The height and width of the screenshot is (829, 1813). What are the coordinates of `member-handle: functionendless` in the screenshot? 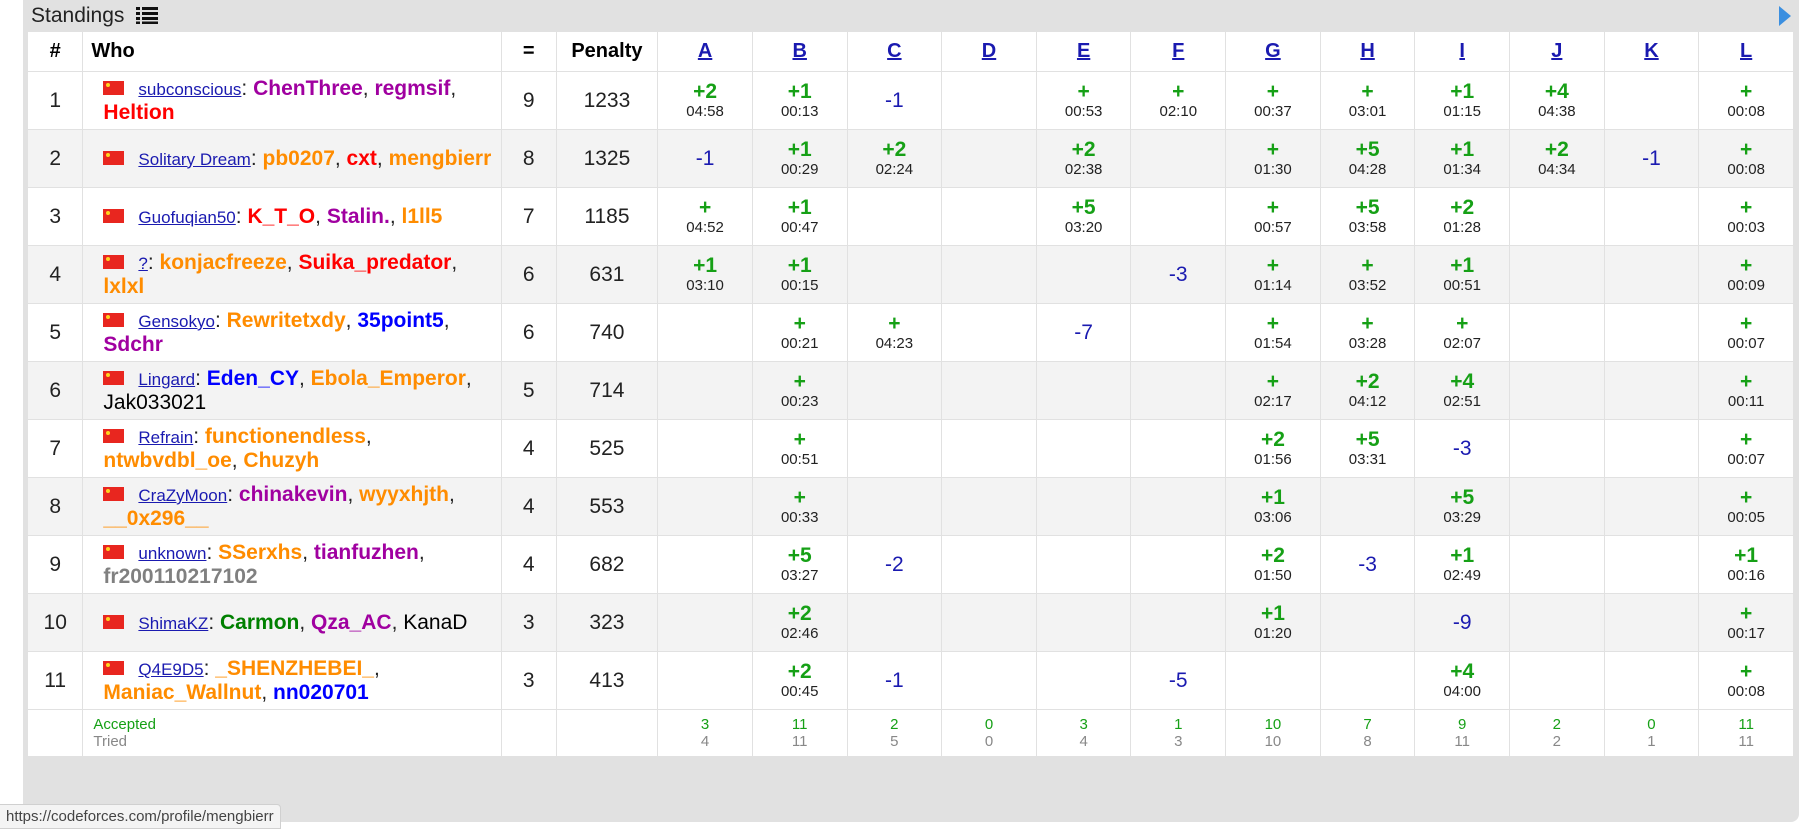 It's located at (285, 436).